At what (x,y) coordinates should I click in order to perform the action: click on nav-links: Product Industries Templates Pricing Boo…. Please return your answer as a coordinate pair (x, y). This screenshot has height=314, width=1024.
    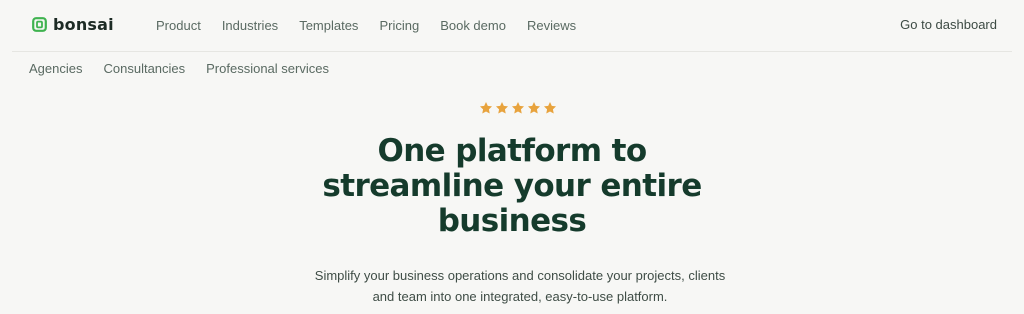
    Looking at the image, I should click on (366, 25).